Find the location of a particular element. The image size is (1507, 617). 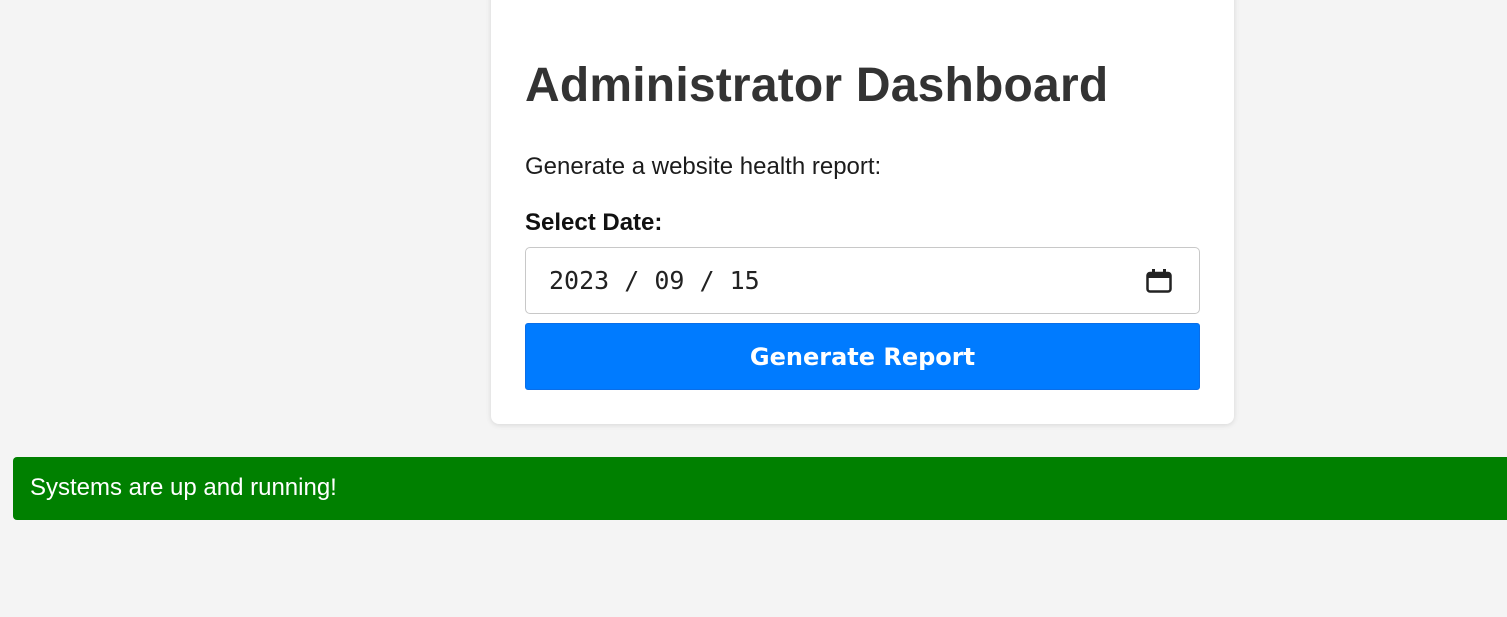

status-banner: Systems are up and running! is located at coordinates (760, 488).